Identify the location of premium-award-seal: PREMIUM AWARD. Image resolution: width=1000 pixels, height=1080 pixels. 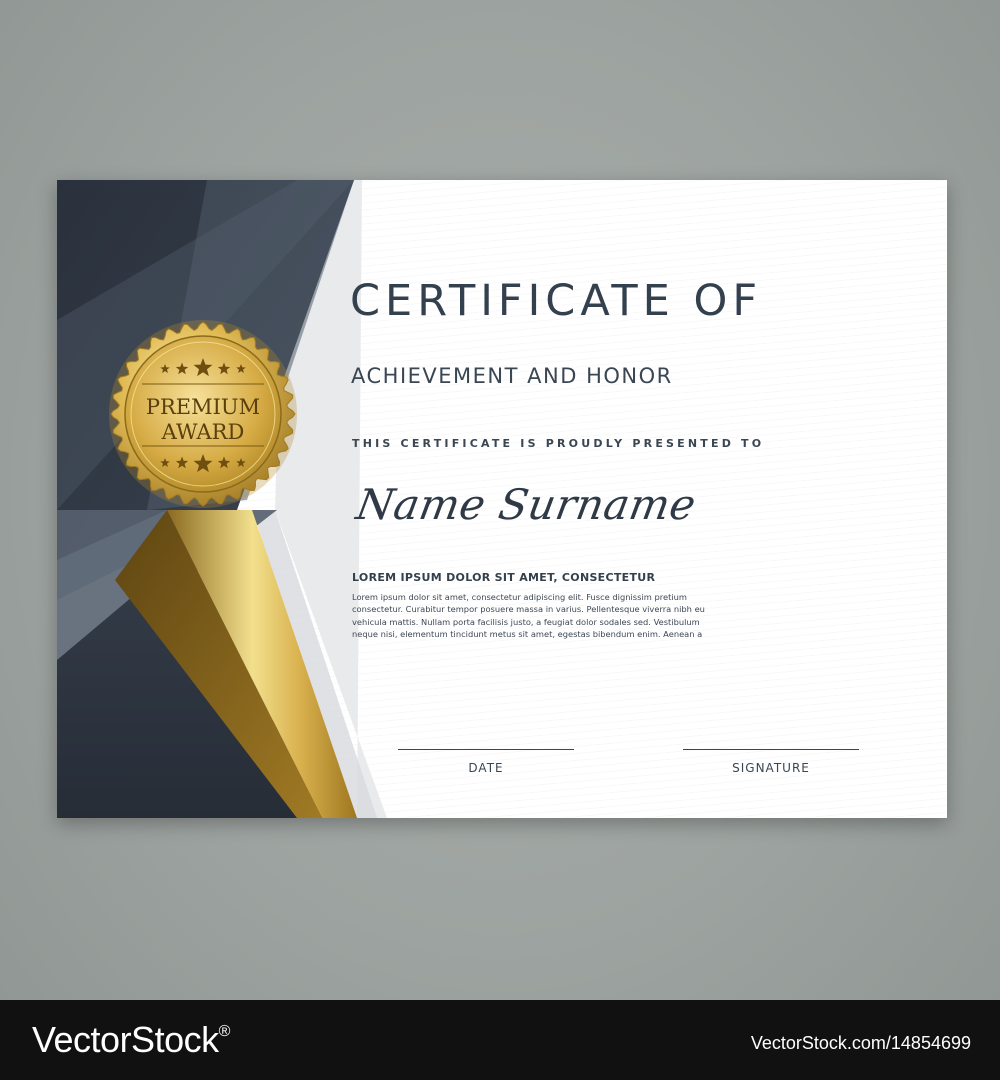
(203, 414).